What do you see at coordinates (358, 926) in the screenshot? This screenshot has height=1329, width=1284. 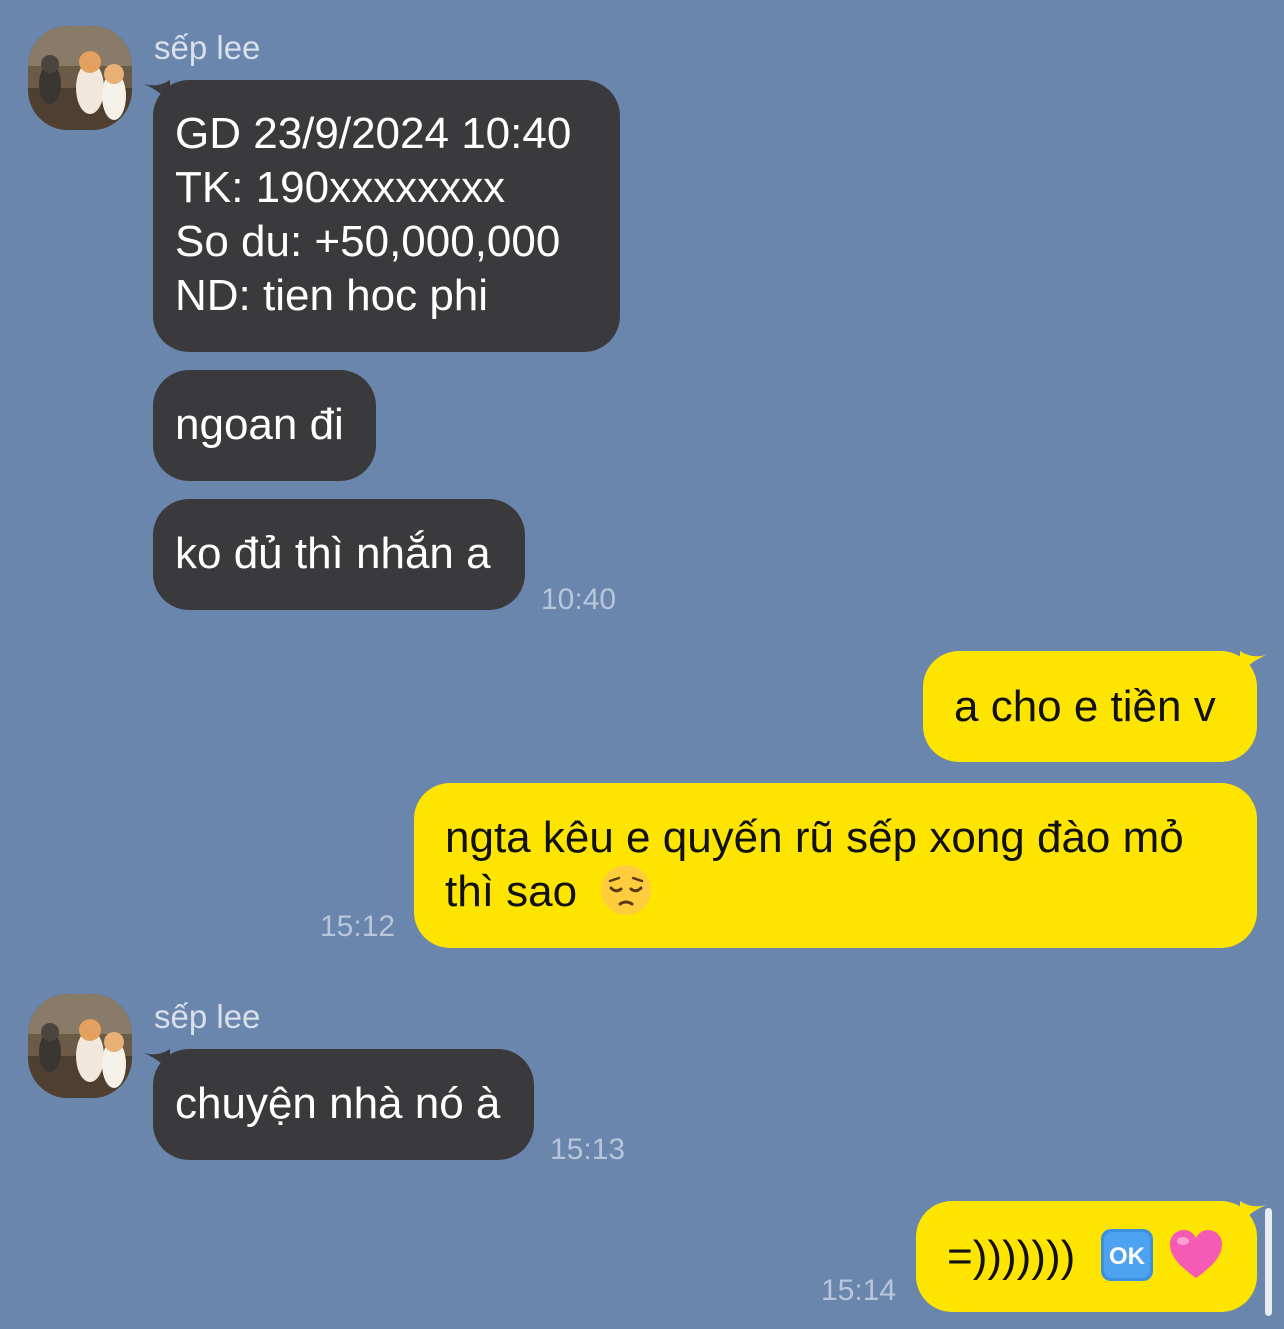 I see `message-timestamp: 15:12` at bounding box center [358, 926].